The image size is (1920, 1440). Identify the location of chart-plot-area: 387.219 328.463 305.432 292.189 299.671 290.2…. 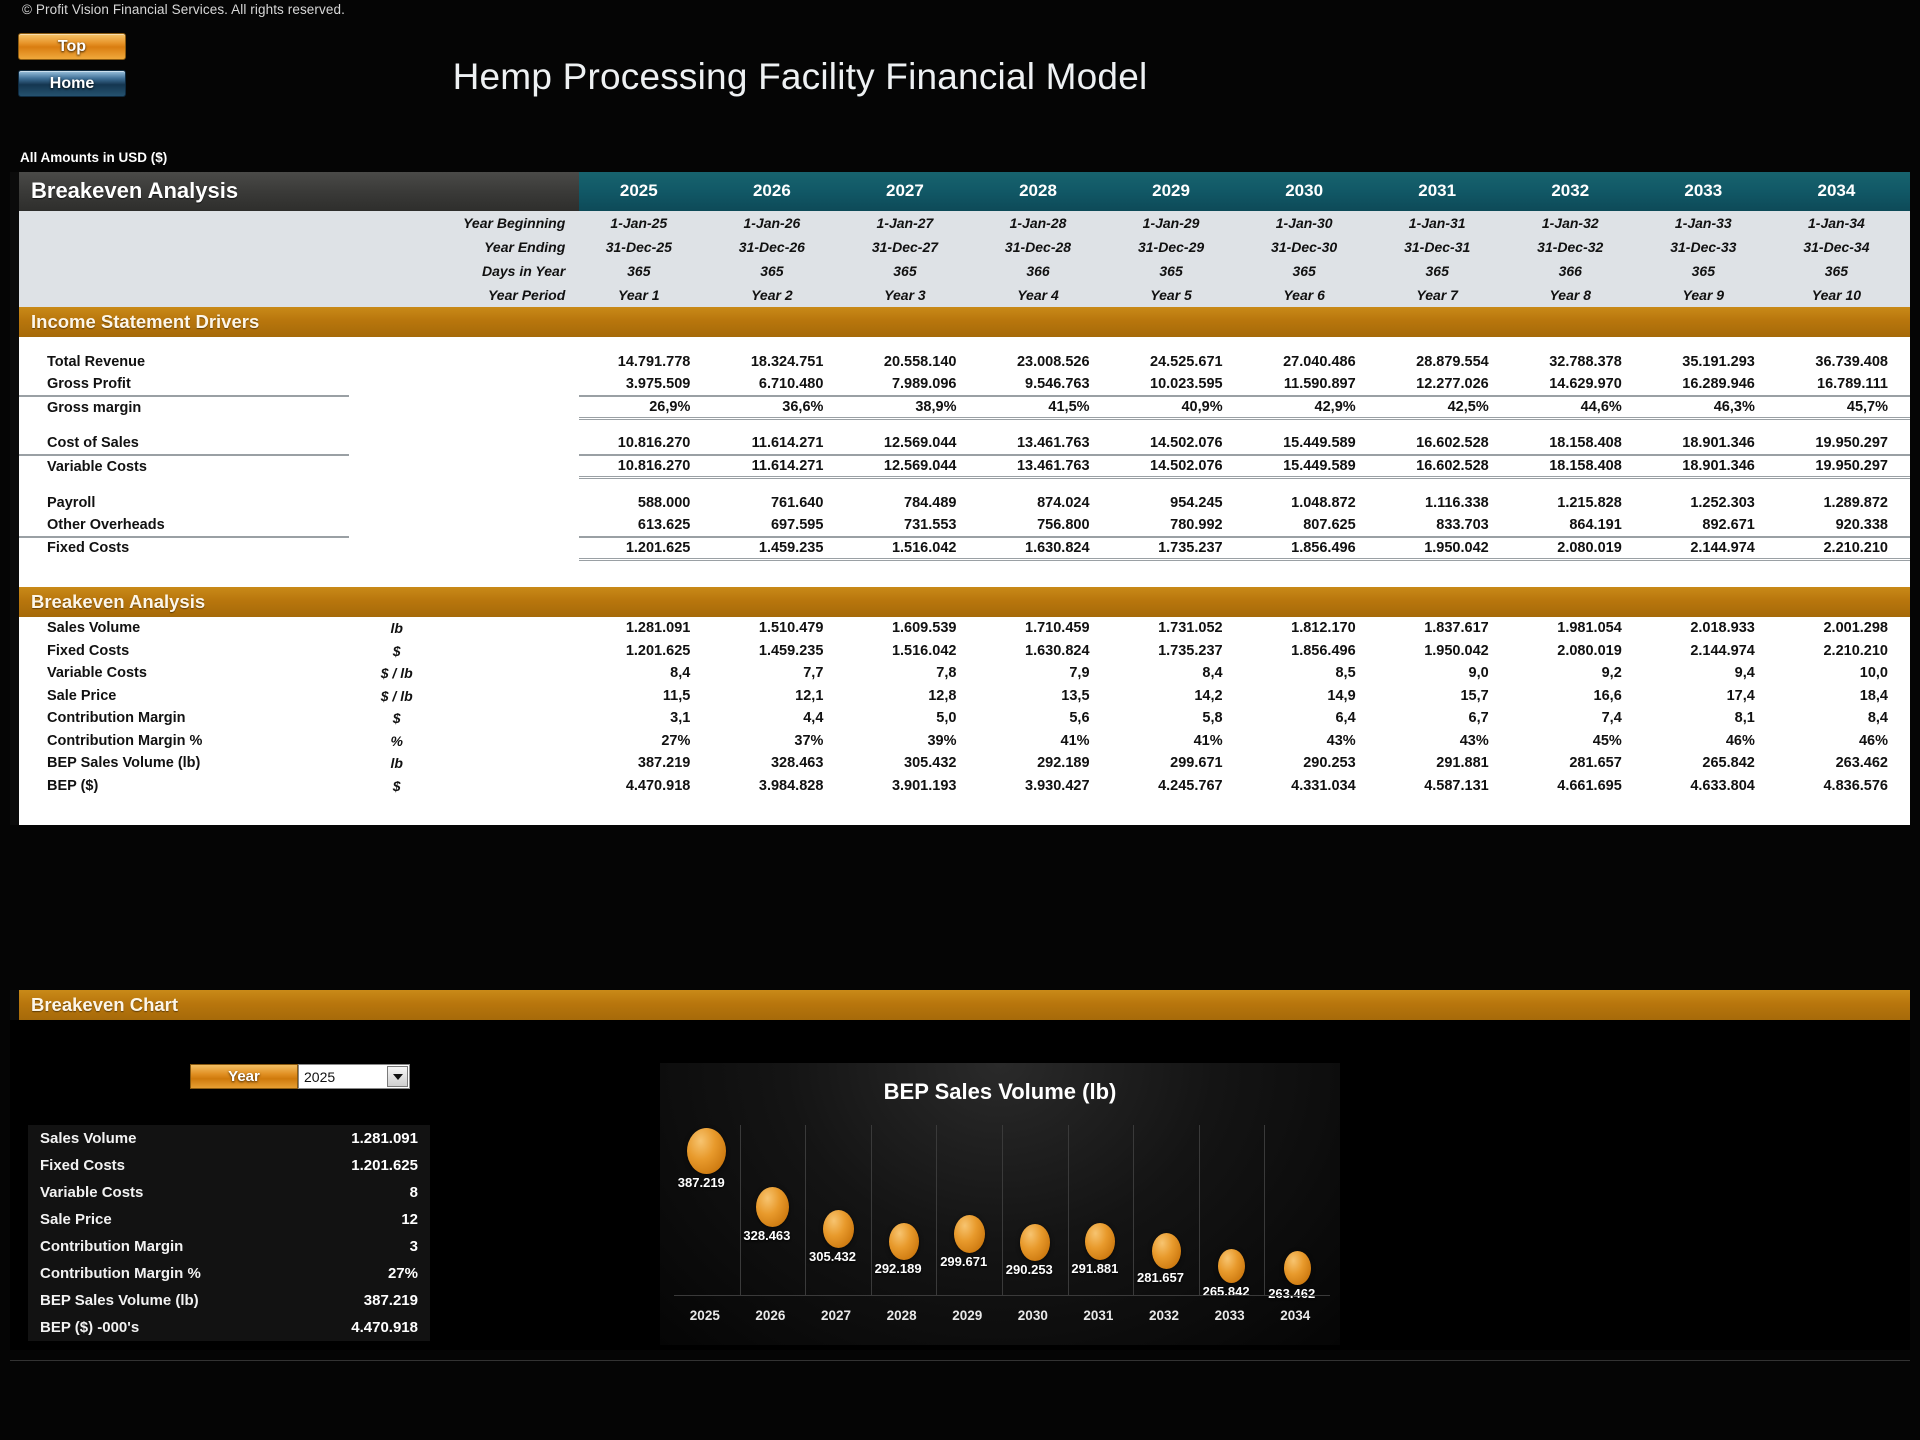
(1002, 1213).